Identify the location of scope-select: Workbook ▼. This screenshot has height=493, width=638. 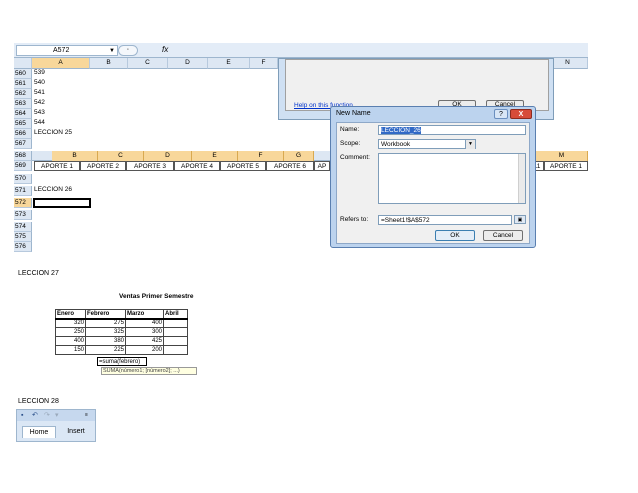
(427, 144).